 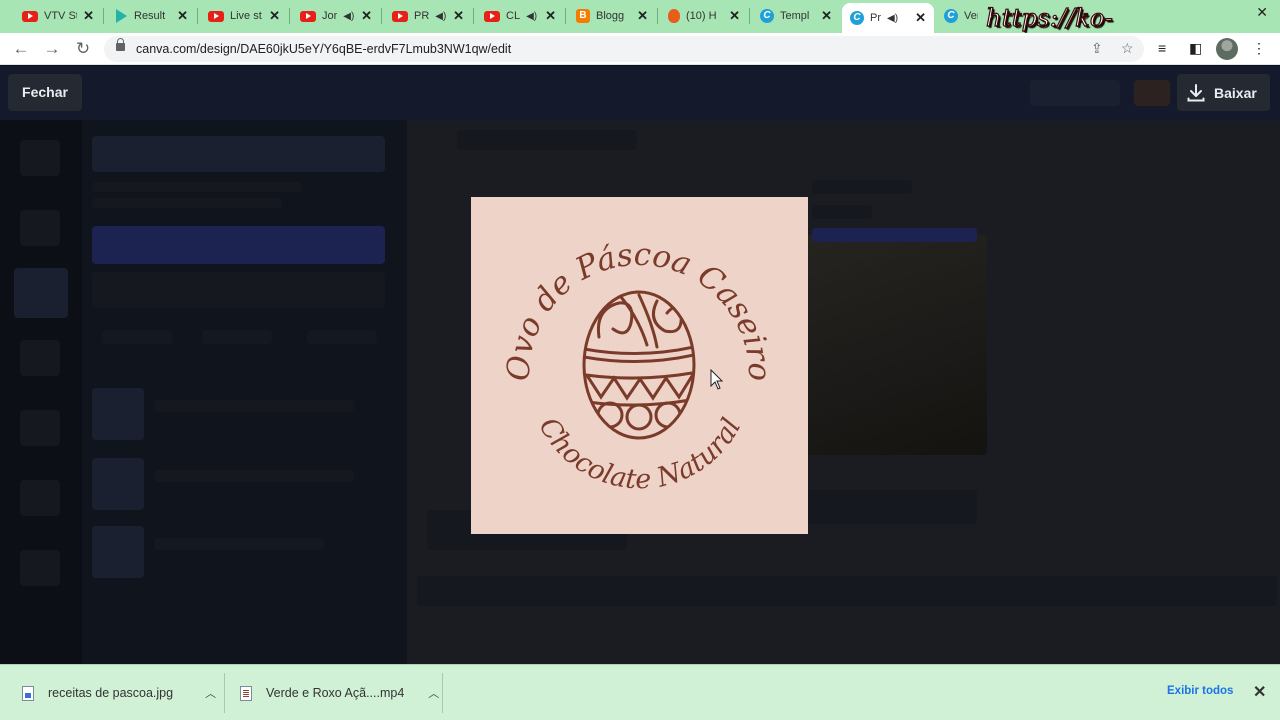 I want to click on close-downloads-icon: ✕, so click(x=1259, y=692).